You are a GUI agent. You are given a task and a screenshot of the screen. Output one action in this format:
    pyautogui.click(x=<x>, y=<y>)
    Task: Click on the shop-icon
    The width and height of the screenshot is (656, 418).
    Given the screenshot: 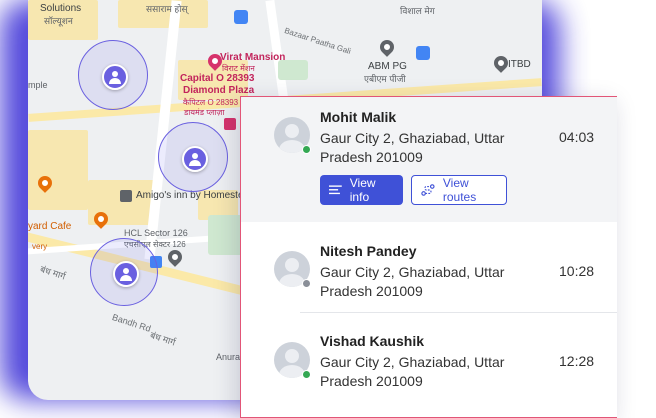 What is the action you would take?
    pyautogui.click(x=241, y=17)
    